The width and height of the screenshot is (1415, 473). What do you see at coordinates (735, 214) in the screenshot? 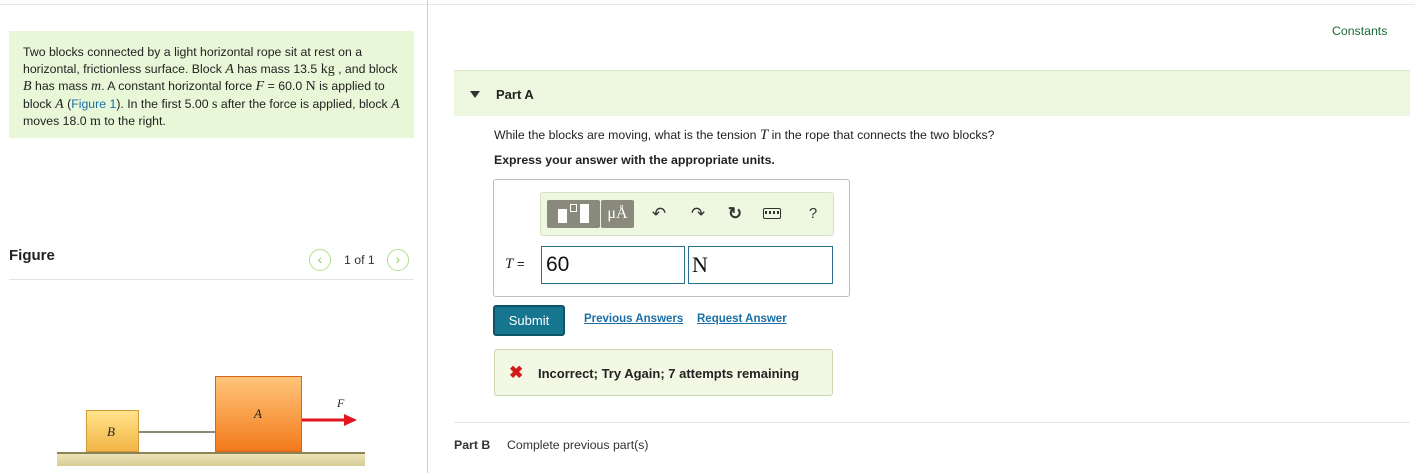
I see `reset-icon: ↻` at bounding box center [735, 214].